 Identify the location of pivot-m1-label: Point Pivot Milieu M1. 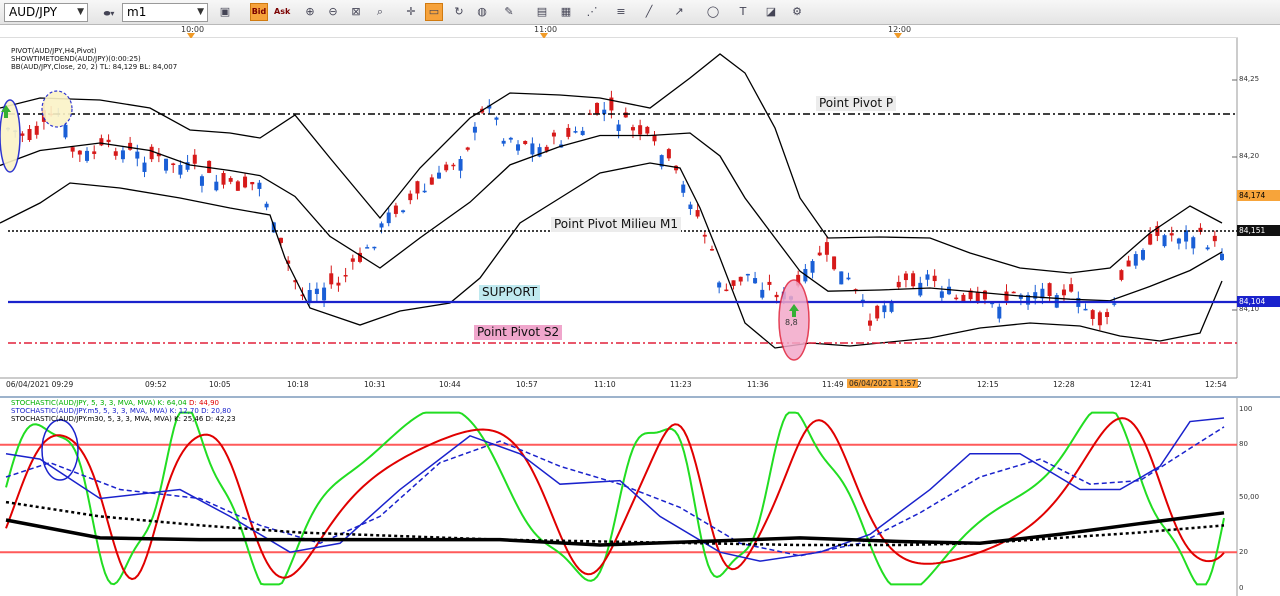
(616, 224).